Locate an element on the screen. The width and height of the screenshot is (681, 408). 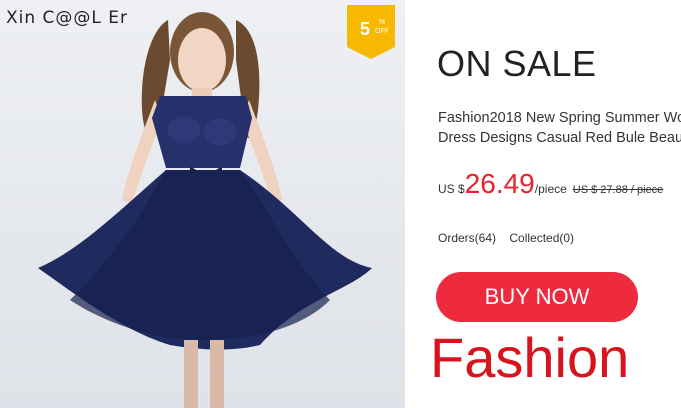
discount-badge: 5 % OFF is located at coordinates (371, 32).